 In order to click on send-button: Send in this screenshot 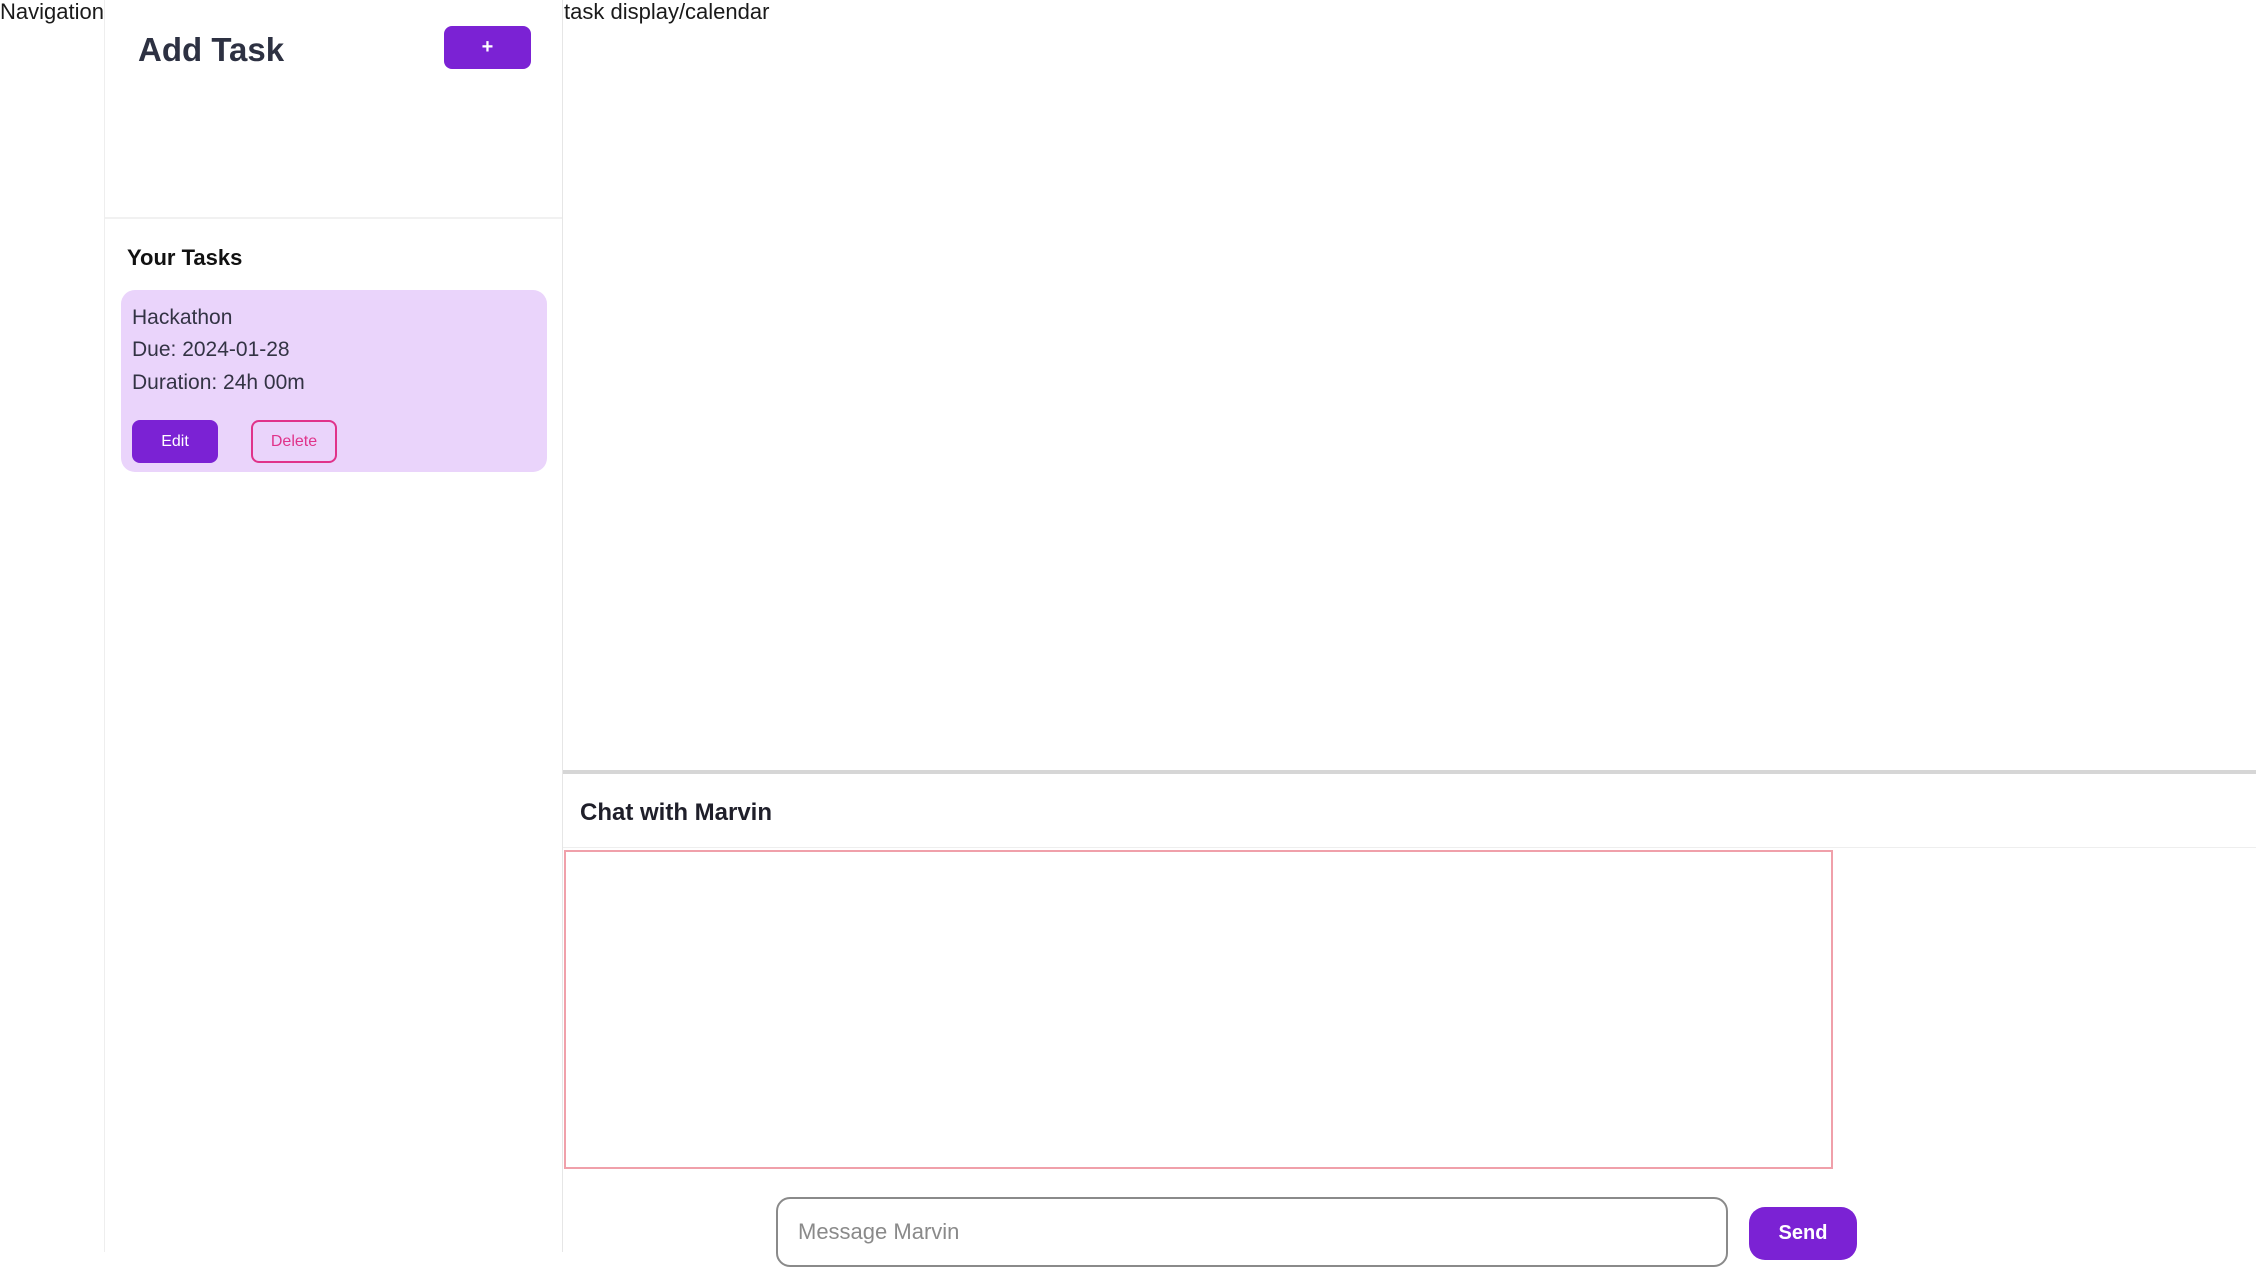, I will do `click(1803, 1233)`.